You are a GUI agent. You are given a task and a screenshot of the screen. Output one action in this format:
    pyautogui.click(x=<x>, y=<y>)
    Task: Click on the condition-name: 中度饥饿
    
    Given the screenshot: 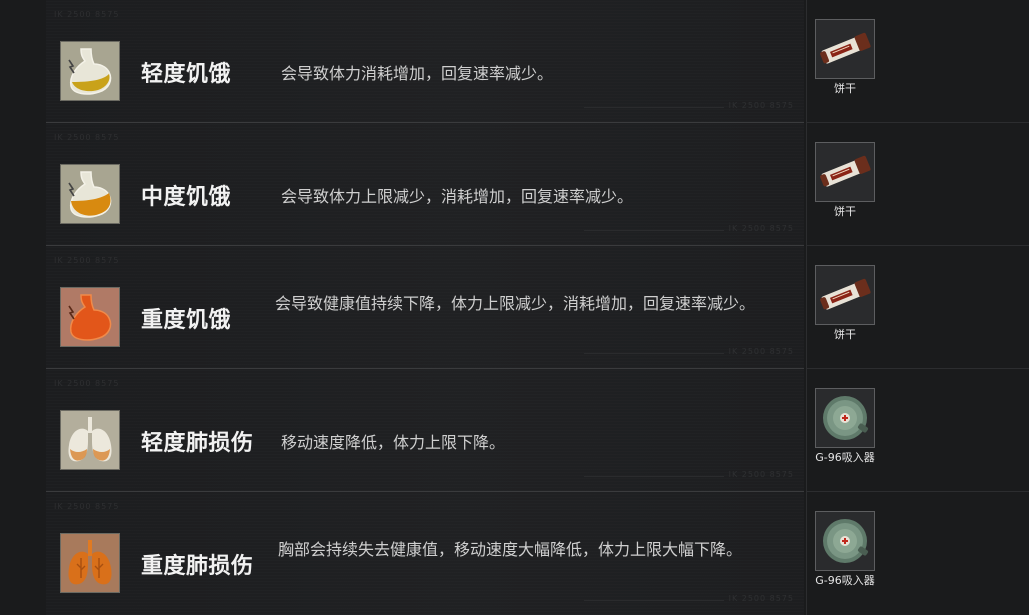 What is the action you would take?
    pyautogui.click(x=186, y=197)
    